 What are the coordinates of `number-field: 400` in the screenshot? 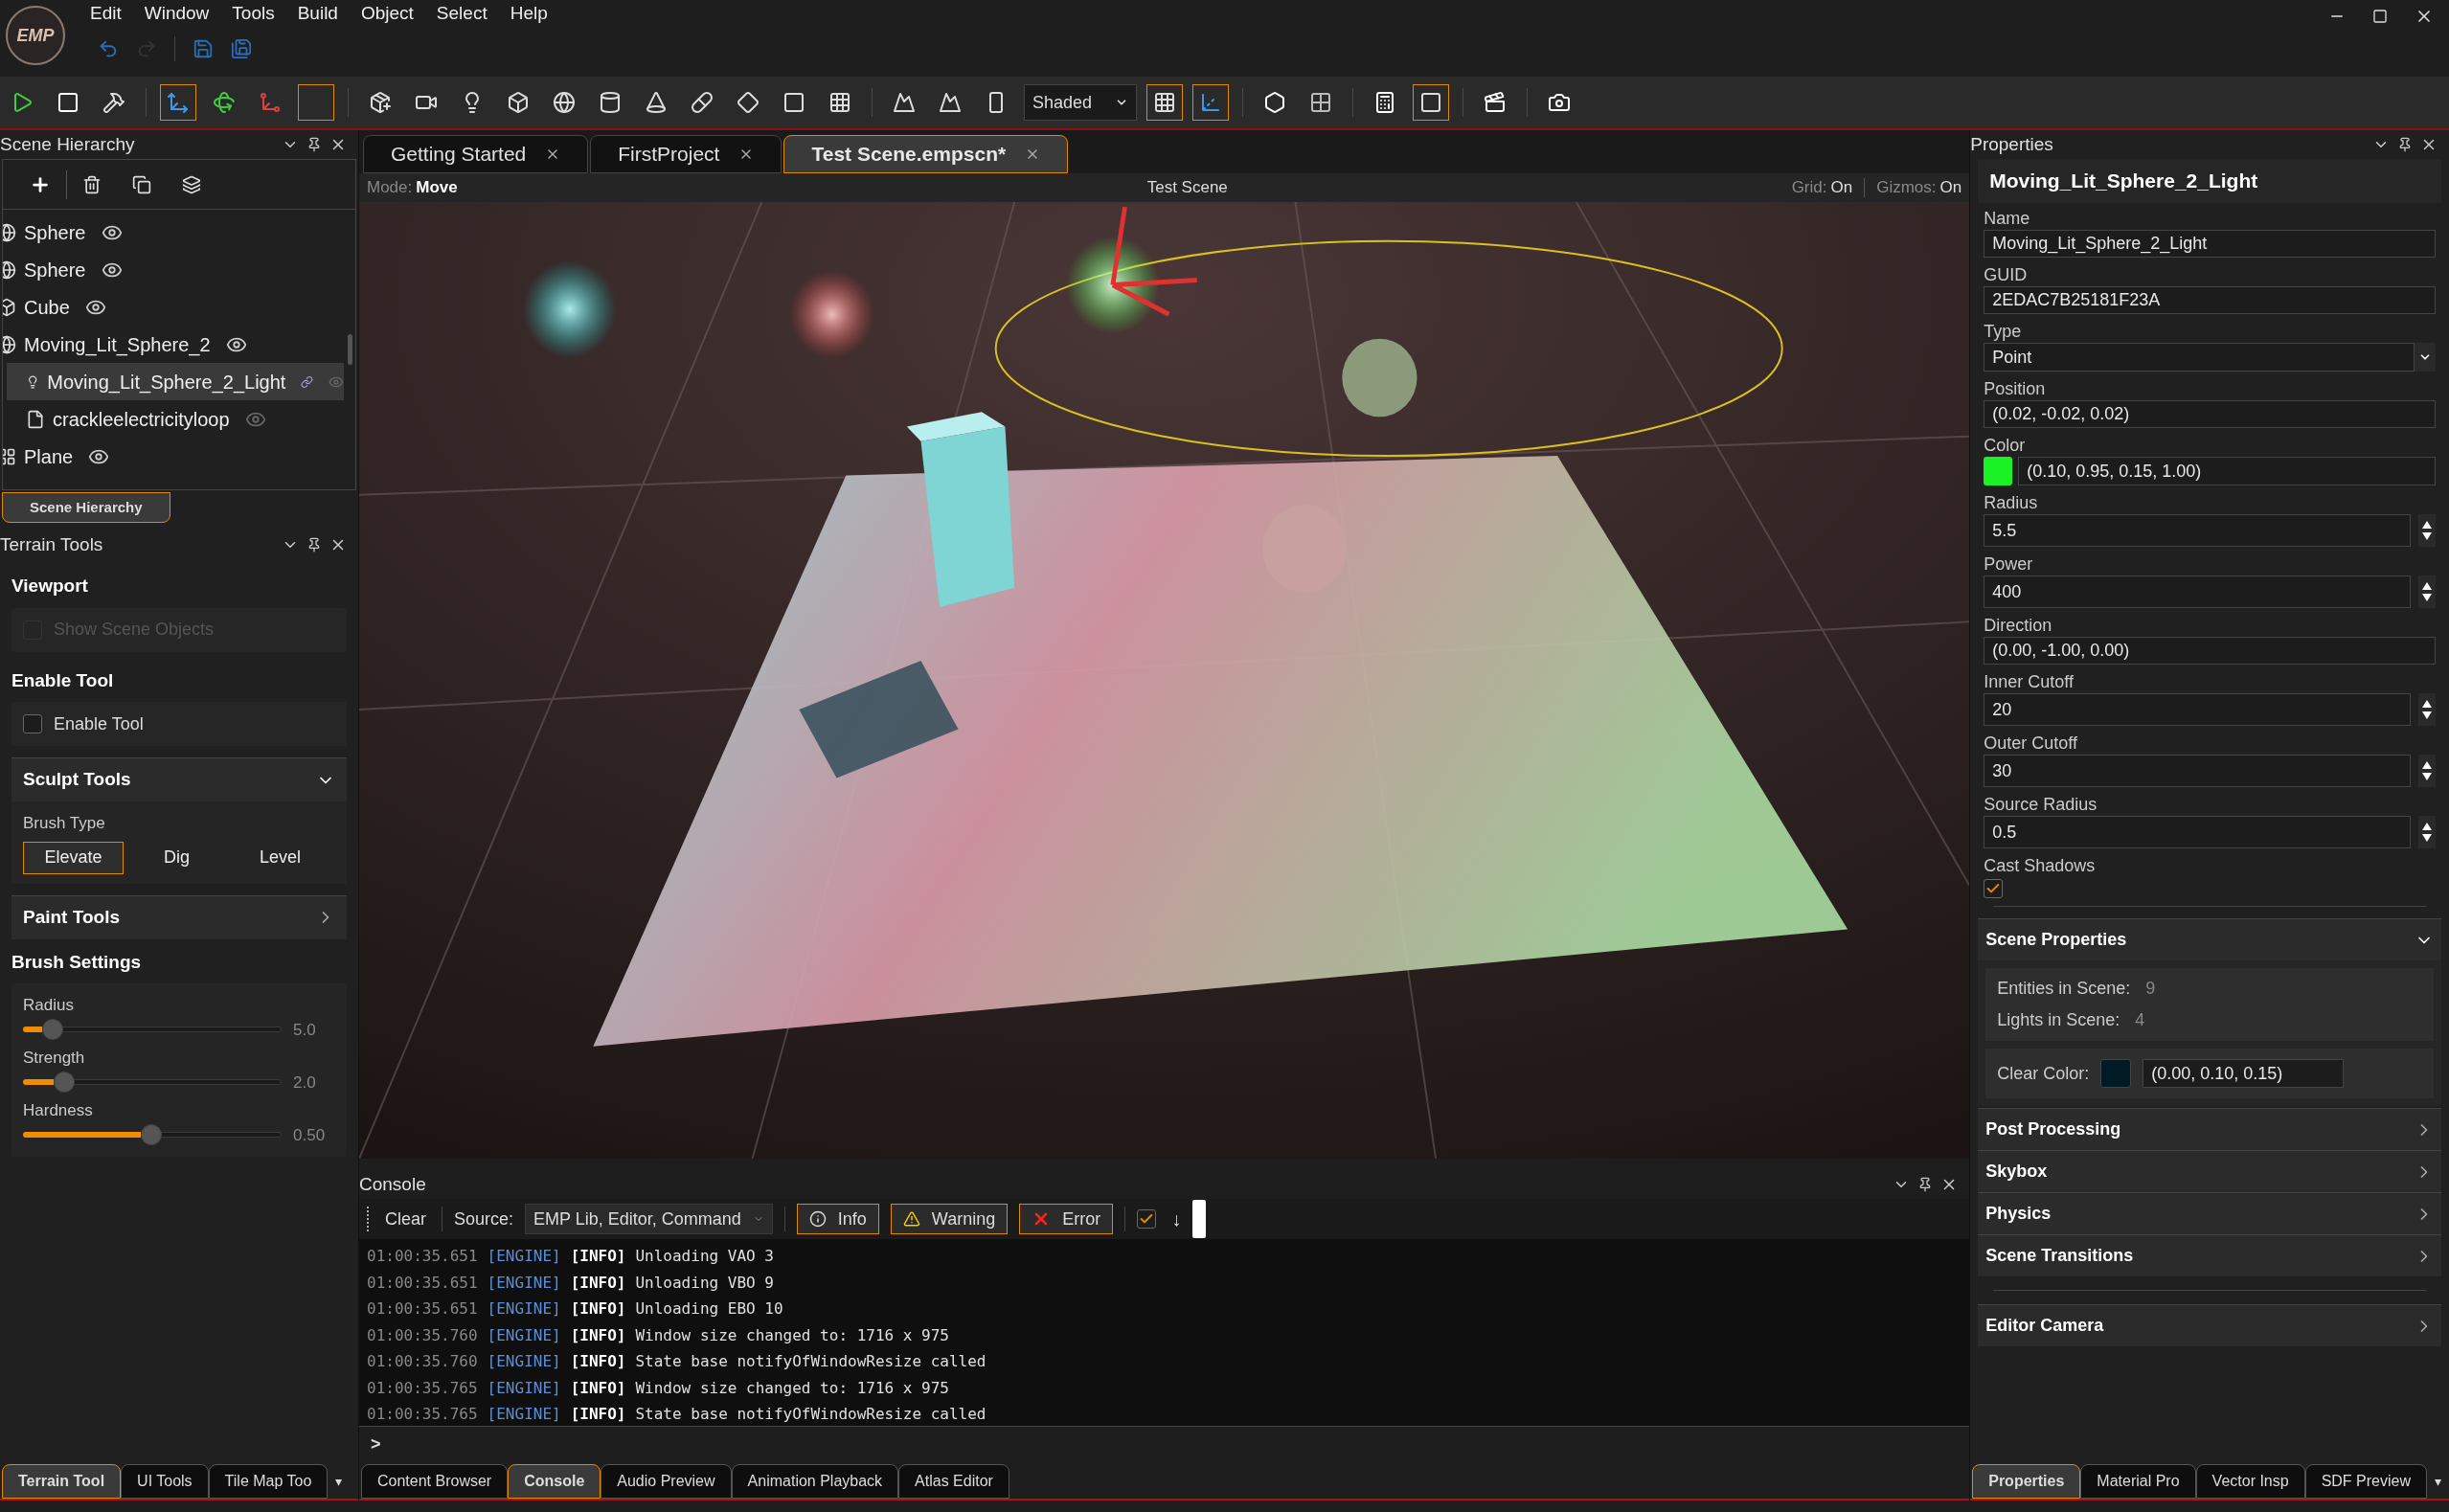 It's located at (2197, 591).